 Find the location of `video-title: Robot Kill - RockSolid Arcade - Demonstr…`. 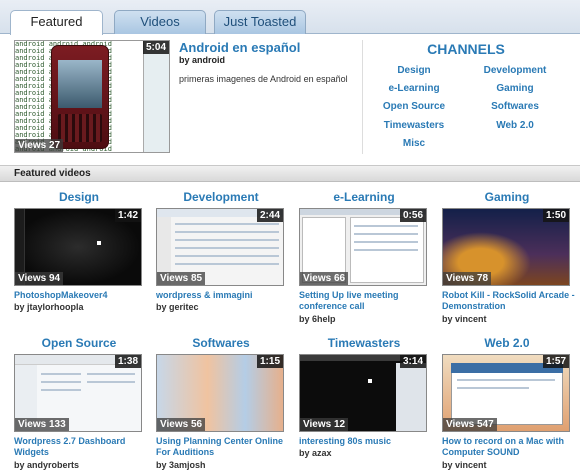

video-title: Robot Kill - RockSolid Arcade - Demonstr… is located at coordinates (510, 301).